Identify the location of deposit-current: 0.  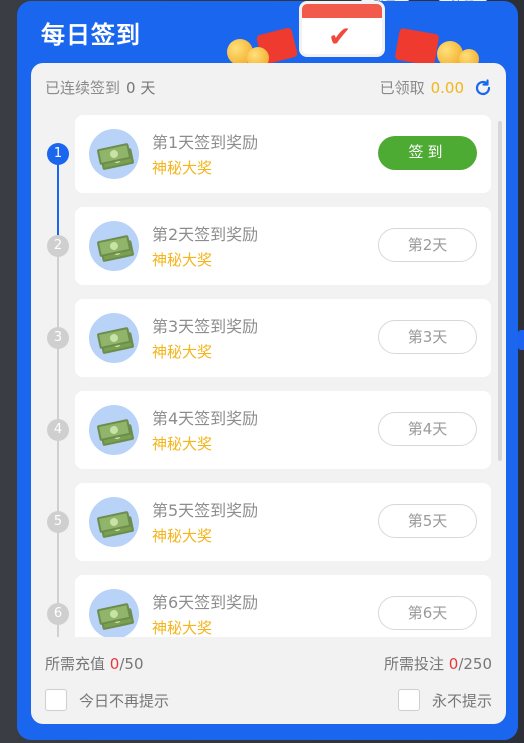
(114, 664).